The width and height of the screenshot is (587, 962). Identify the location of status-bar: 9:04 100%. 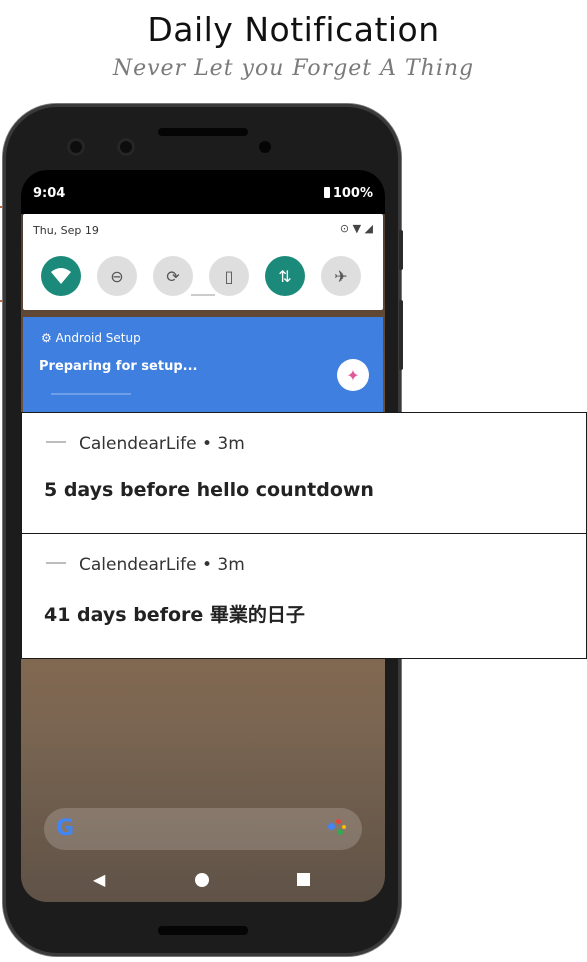
(203, 192).